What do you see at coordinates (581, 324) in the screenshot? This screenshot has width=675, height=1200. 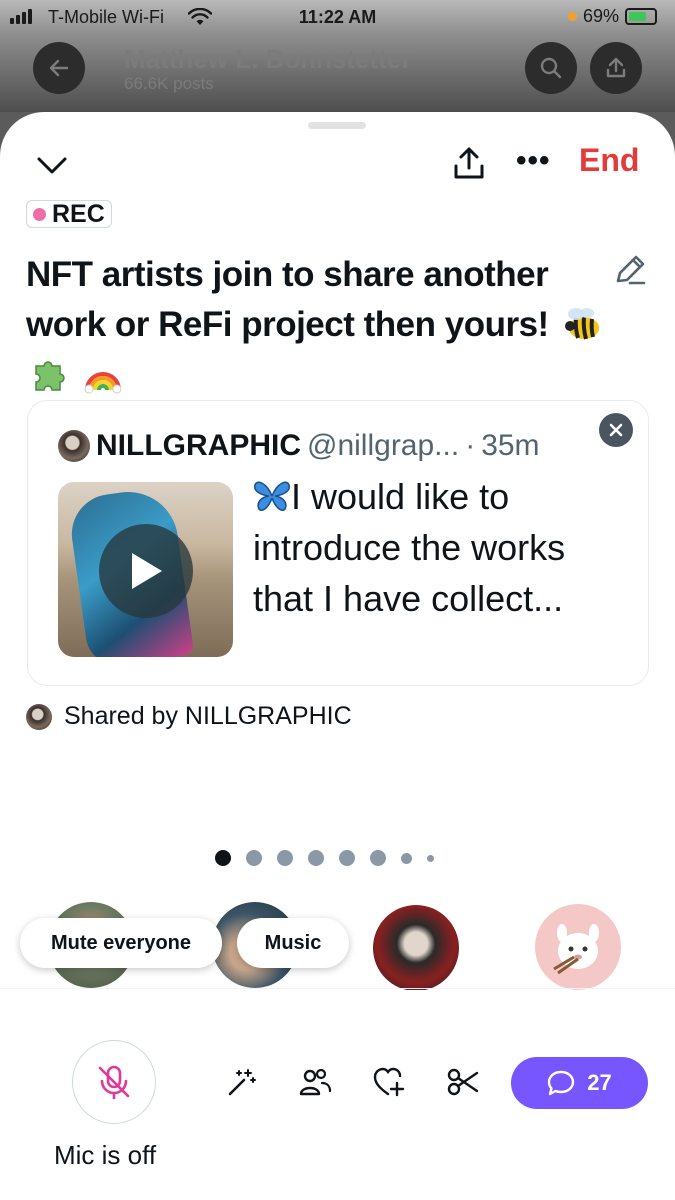 I see `bee-emoji-icon` at bounding box center [581, 324].